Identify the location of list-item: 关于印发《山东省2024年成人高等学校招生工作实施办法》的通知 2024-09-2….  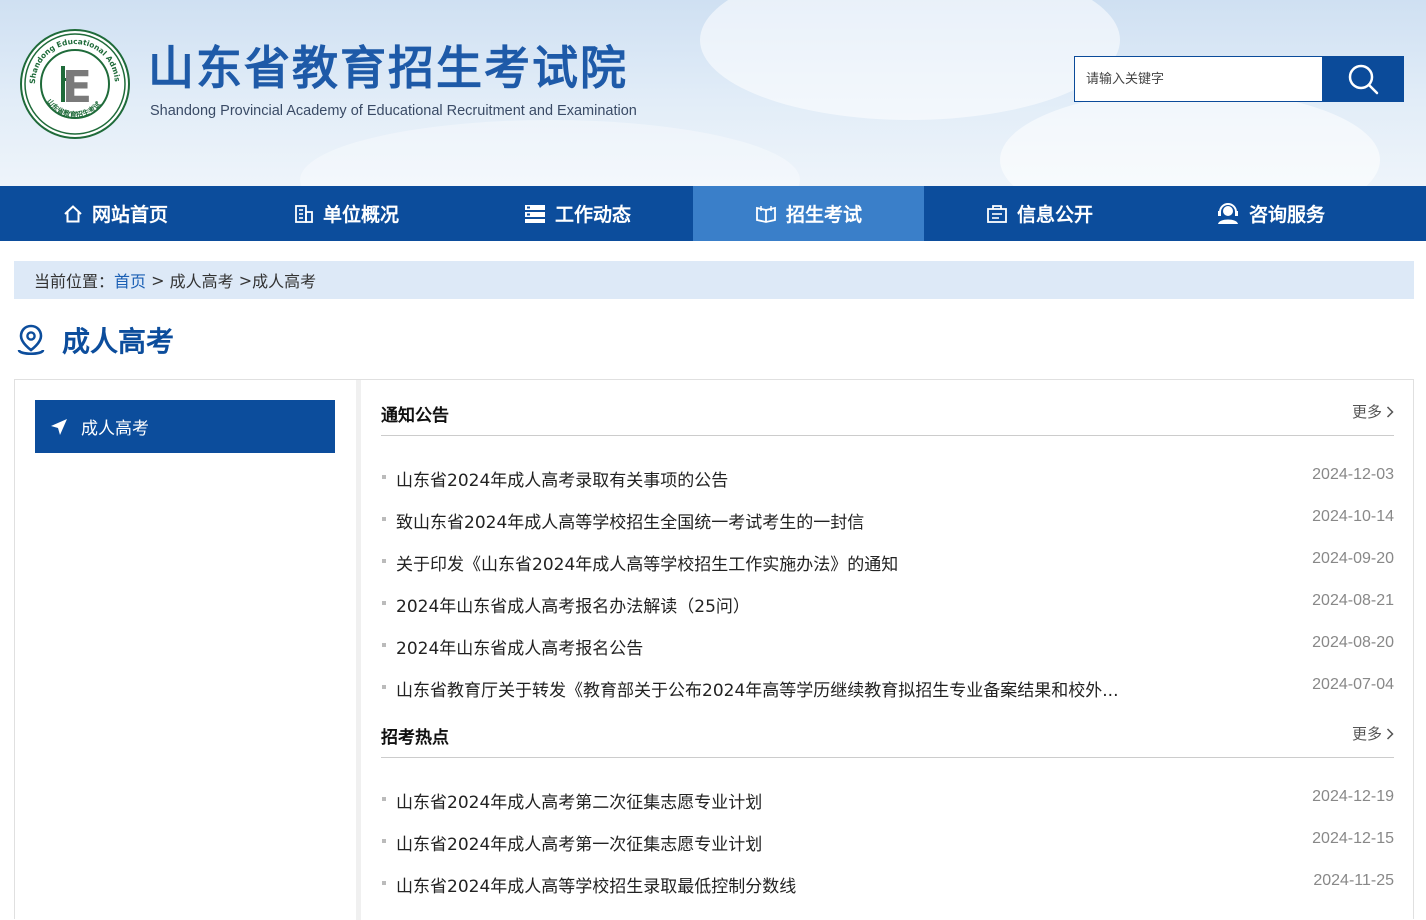
(887, 561).